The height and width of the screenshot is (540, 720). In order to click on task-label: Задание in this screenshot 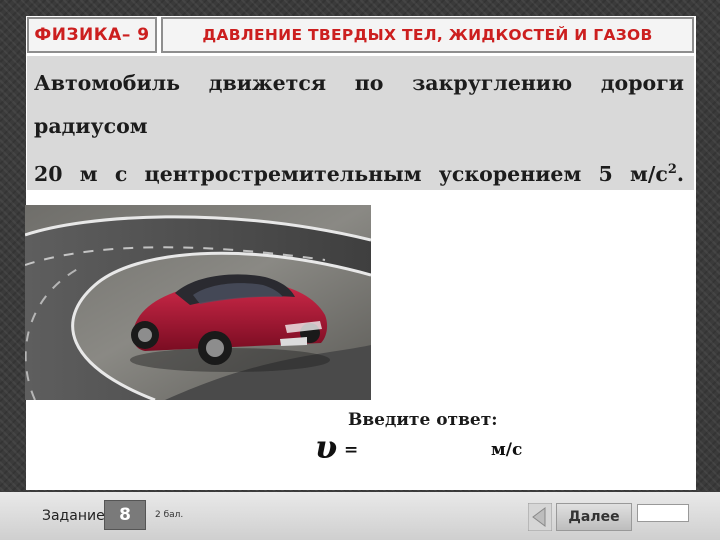, I will do `click(73, 516)`.